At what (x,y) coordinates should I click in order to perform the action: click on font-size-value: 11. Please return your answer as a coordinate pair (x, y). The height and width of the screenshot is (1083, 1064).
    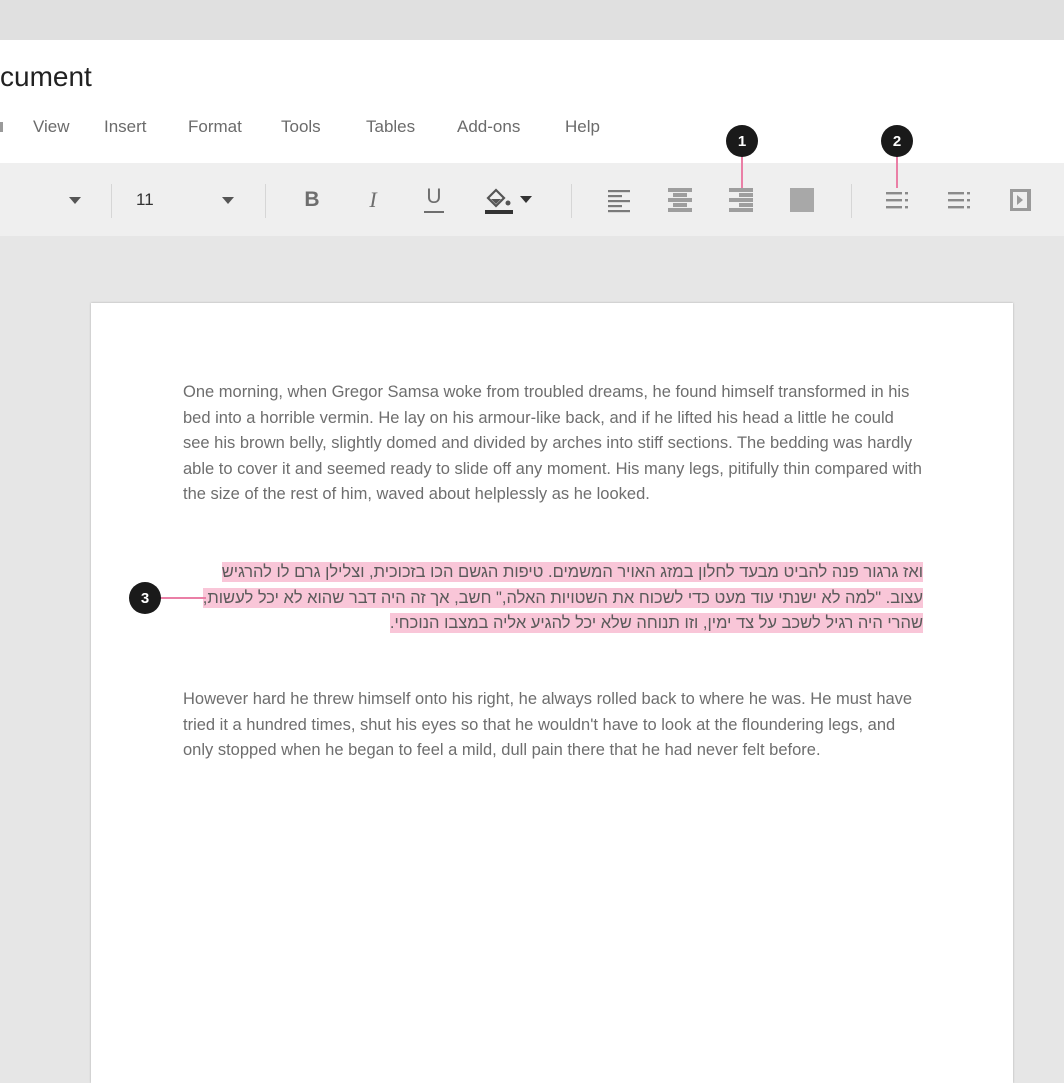
    Looking at the image, I should click on (145, 199).